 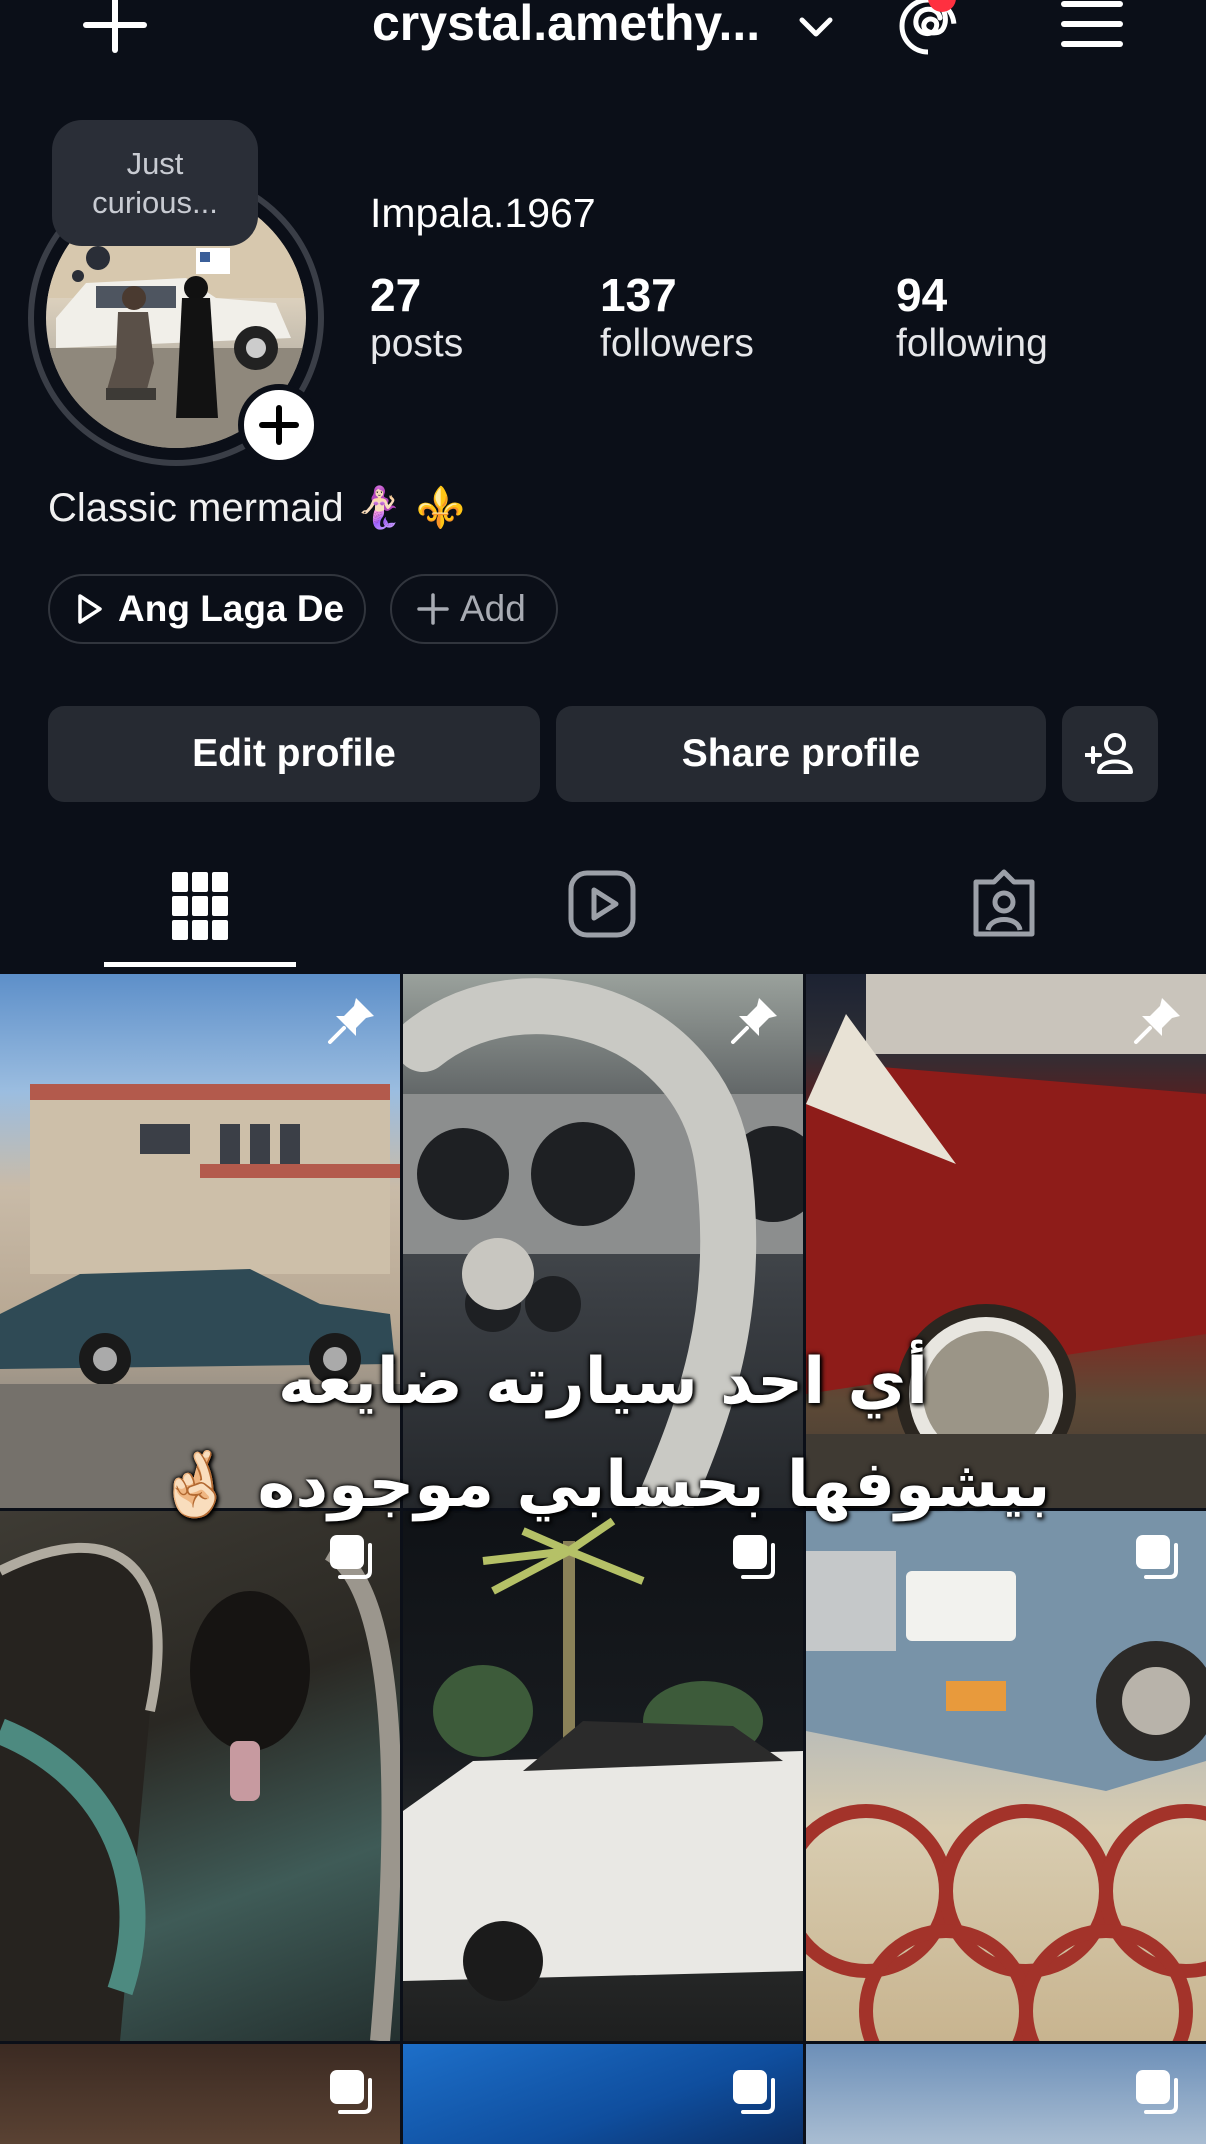 What do you see at coordinates (602, 904) in the screenshot?
I see `reels-icon` at bounding box center [602, 904].